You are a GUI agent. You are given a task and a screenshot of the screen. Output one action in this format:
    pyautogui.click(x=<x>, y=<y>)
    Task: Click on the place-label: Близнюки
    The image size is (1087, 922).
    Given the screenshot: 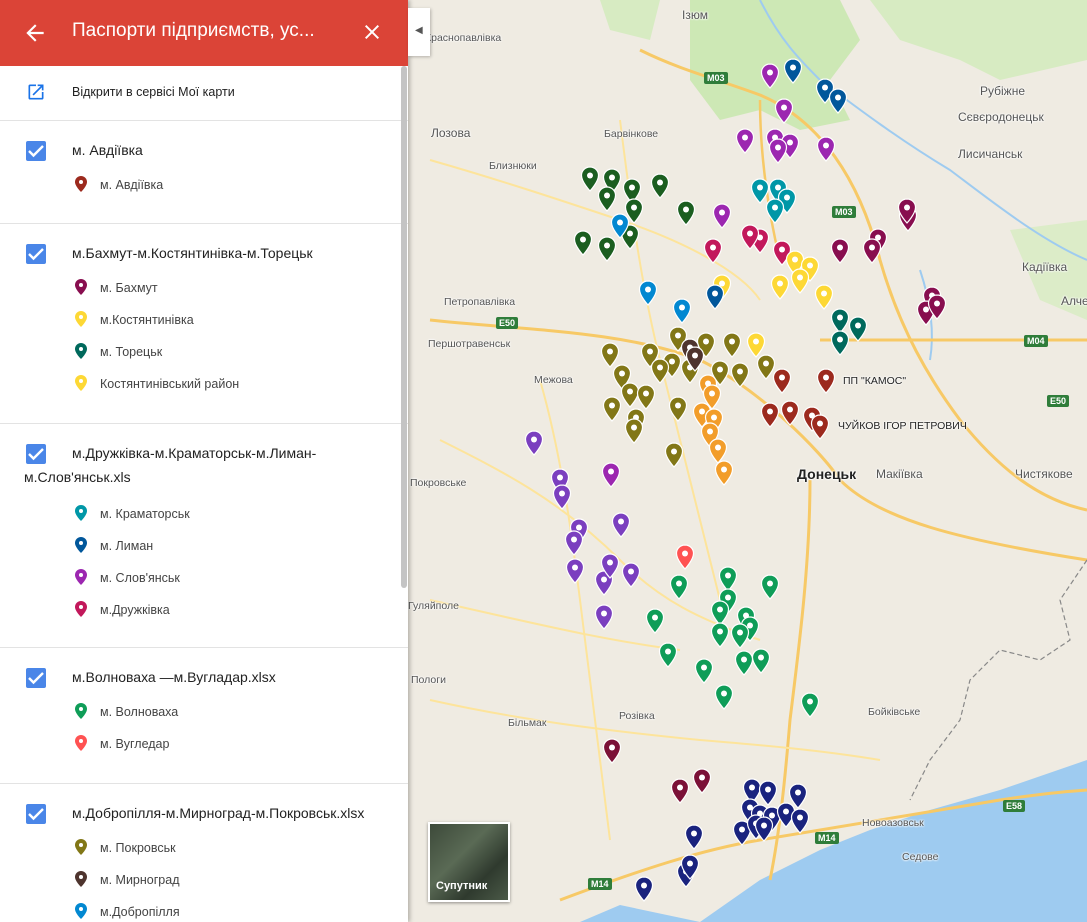 What is the action you would take?
    pyautogui.click(x=513, y=166)
    